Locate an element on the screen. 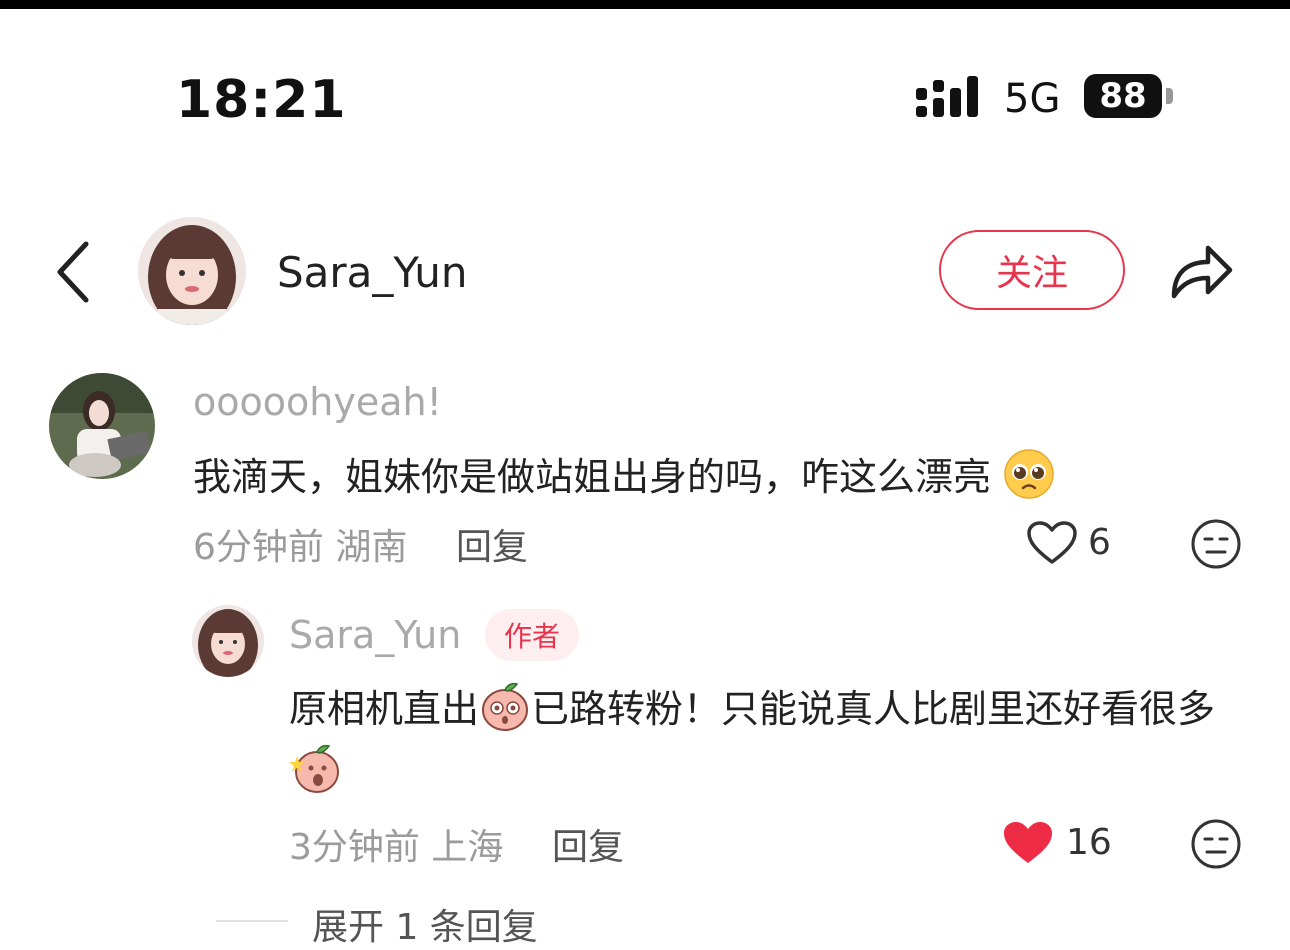 The image size is (1290, 950). comment-text: 我滴天，姐妹你是做站姐出身的吗，咋这么漂亮 is located at coordinates (624, 473).